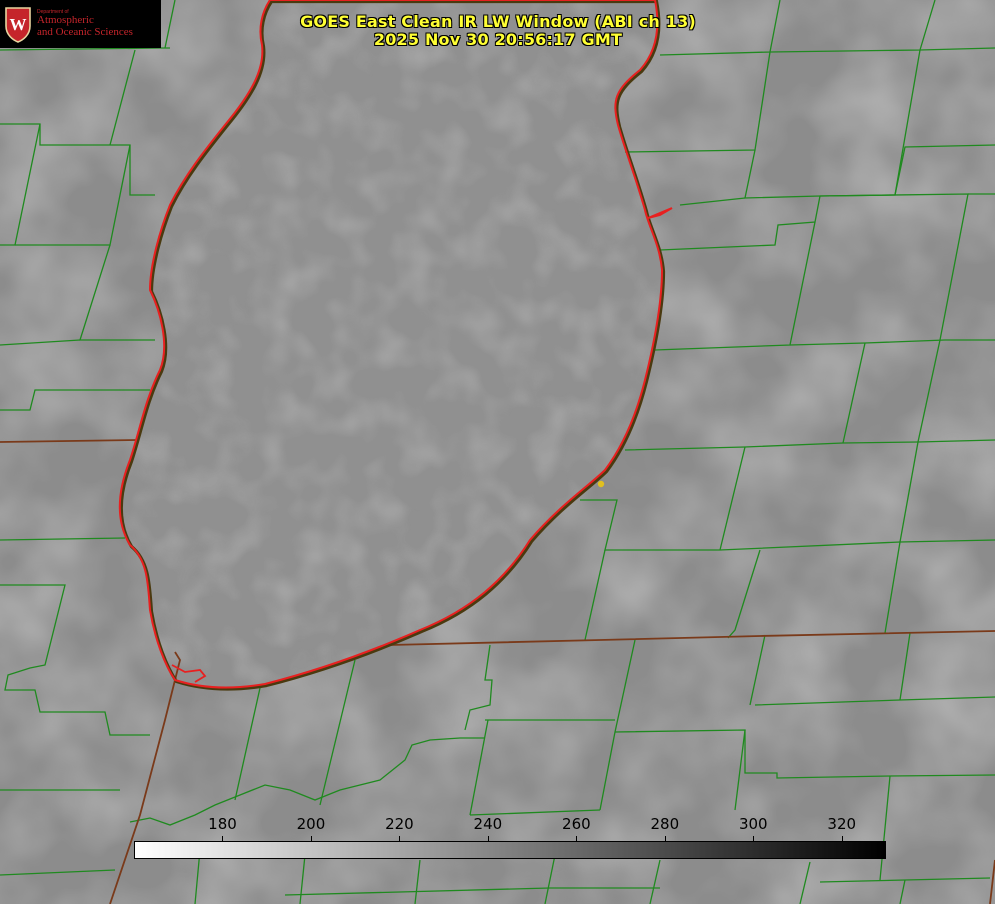 The width and height of the screenshot is (995, 904). I want to click on colorbar-tick-label: 280, so click(665, 824).